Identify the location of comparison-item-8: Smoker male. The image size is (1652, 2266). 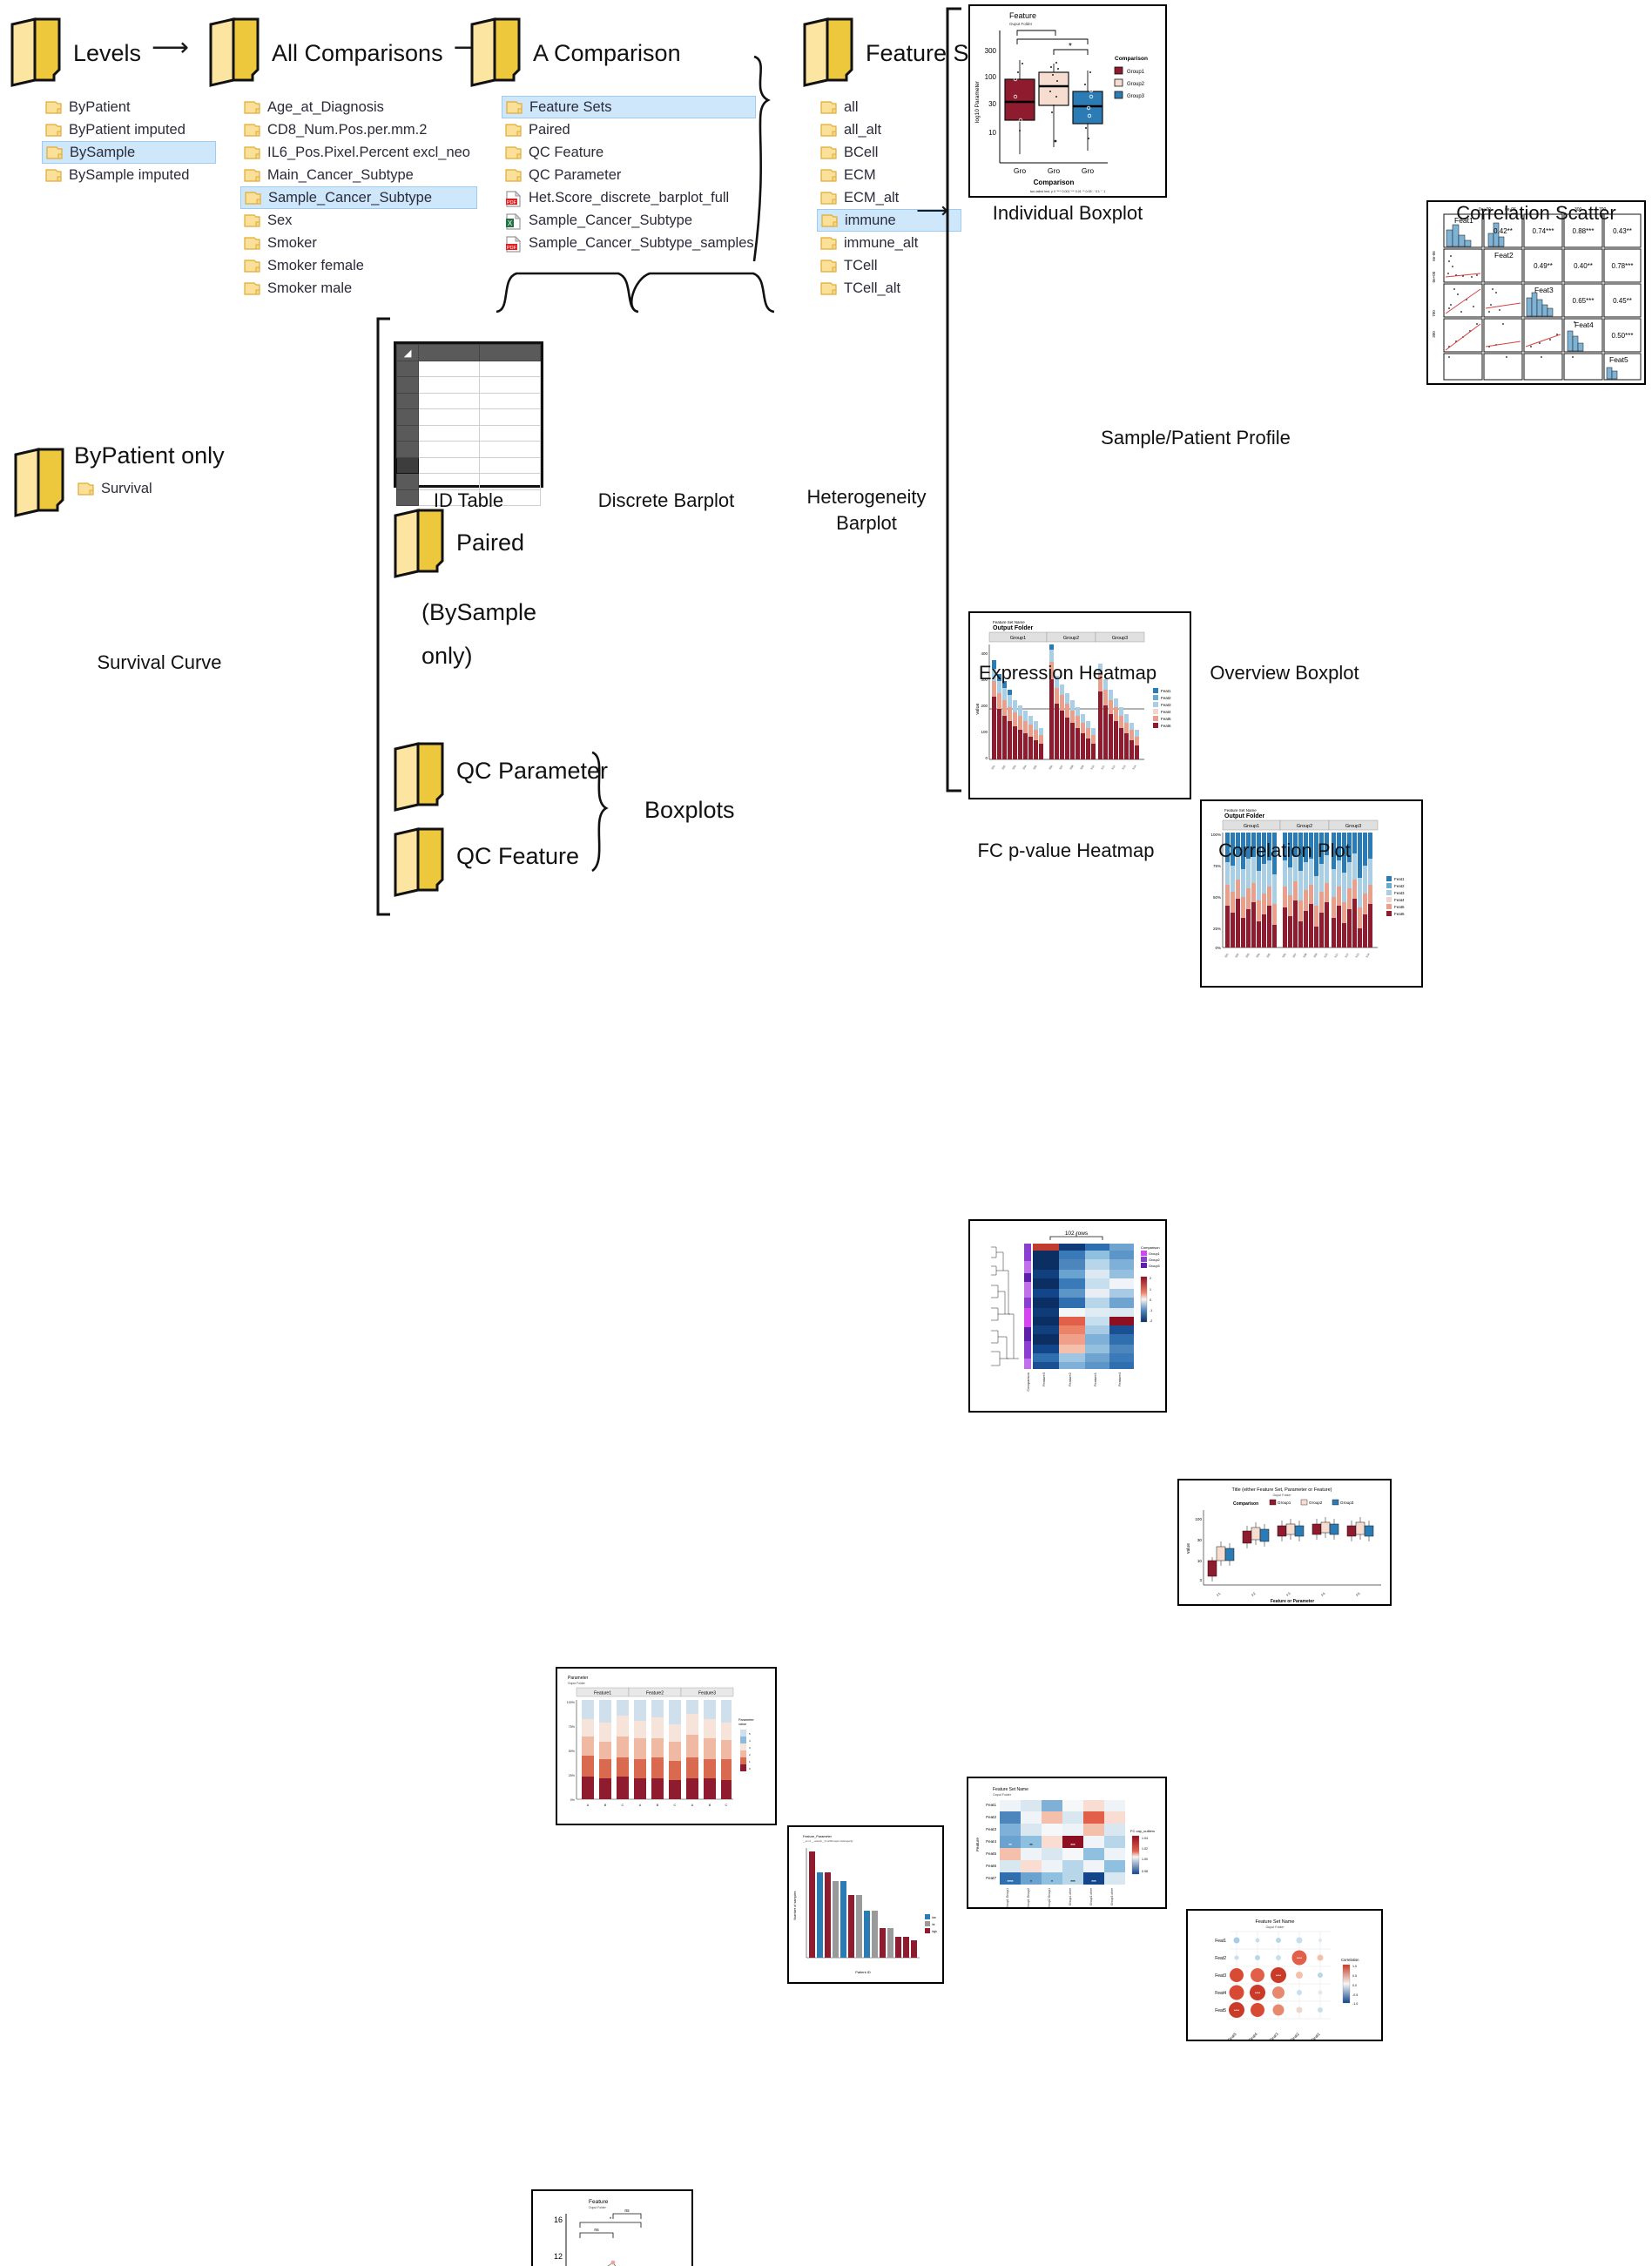
(358, 288).